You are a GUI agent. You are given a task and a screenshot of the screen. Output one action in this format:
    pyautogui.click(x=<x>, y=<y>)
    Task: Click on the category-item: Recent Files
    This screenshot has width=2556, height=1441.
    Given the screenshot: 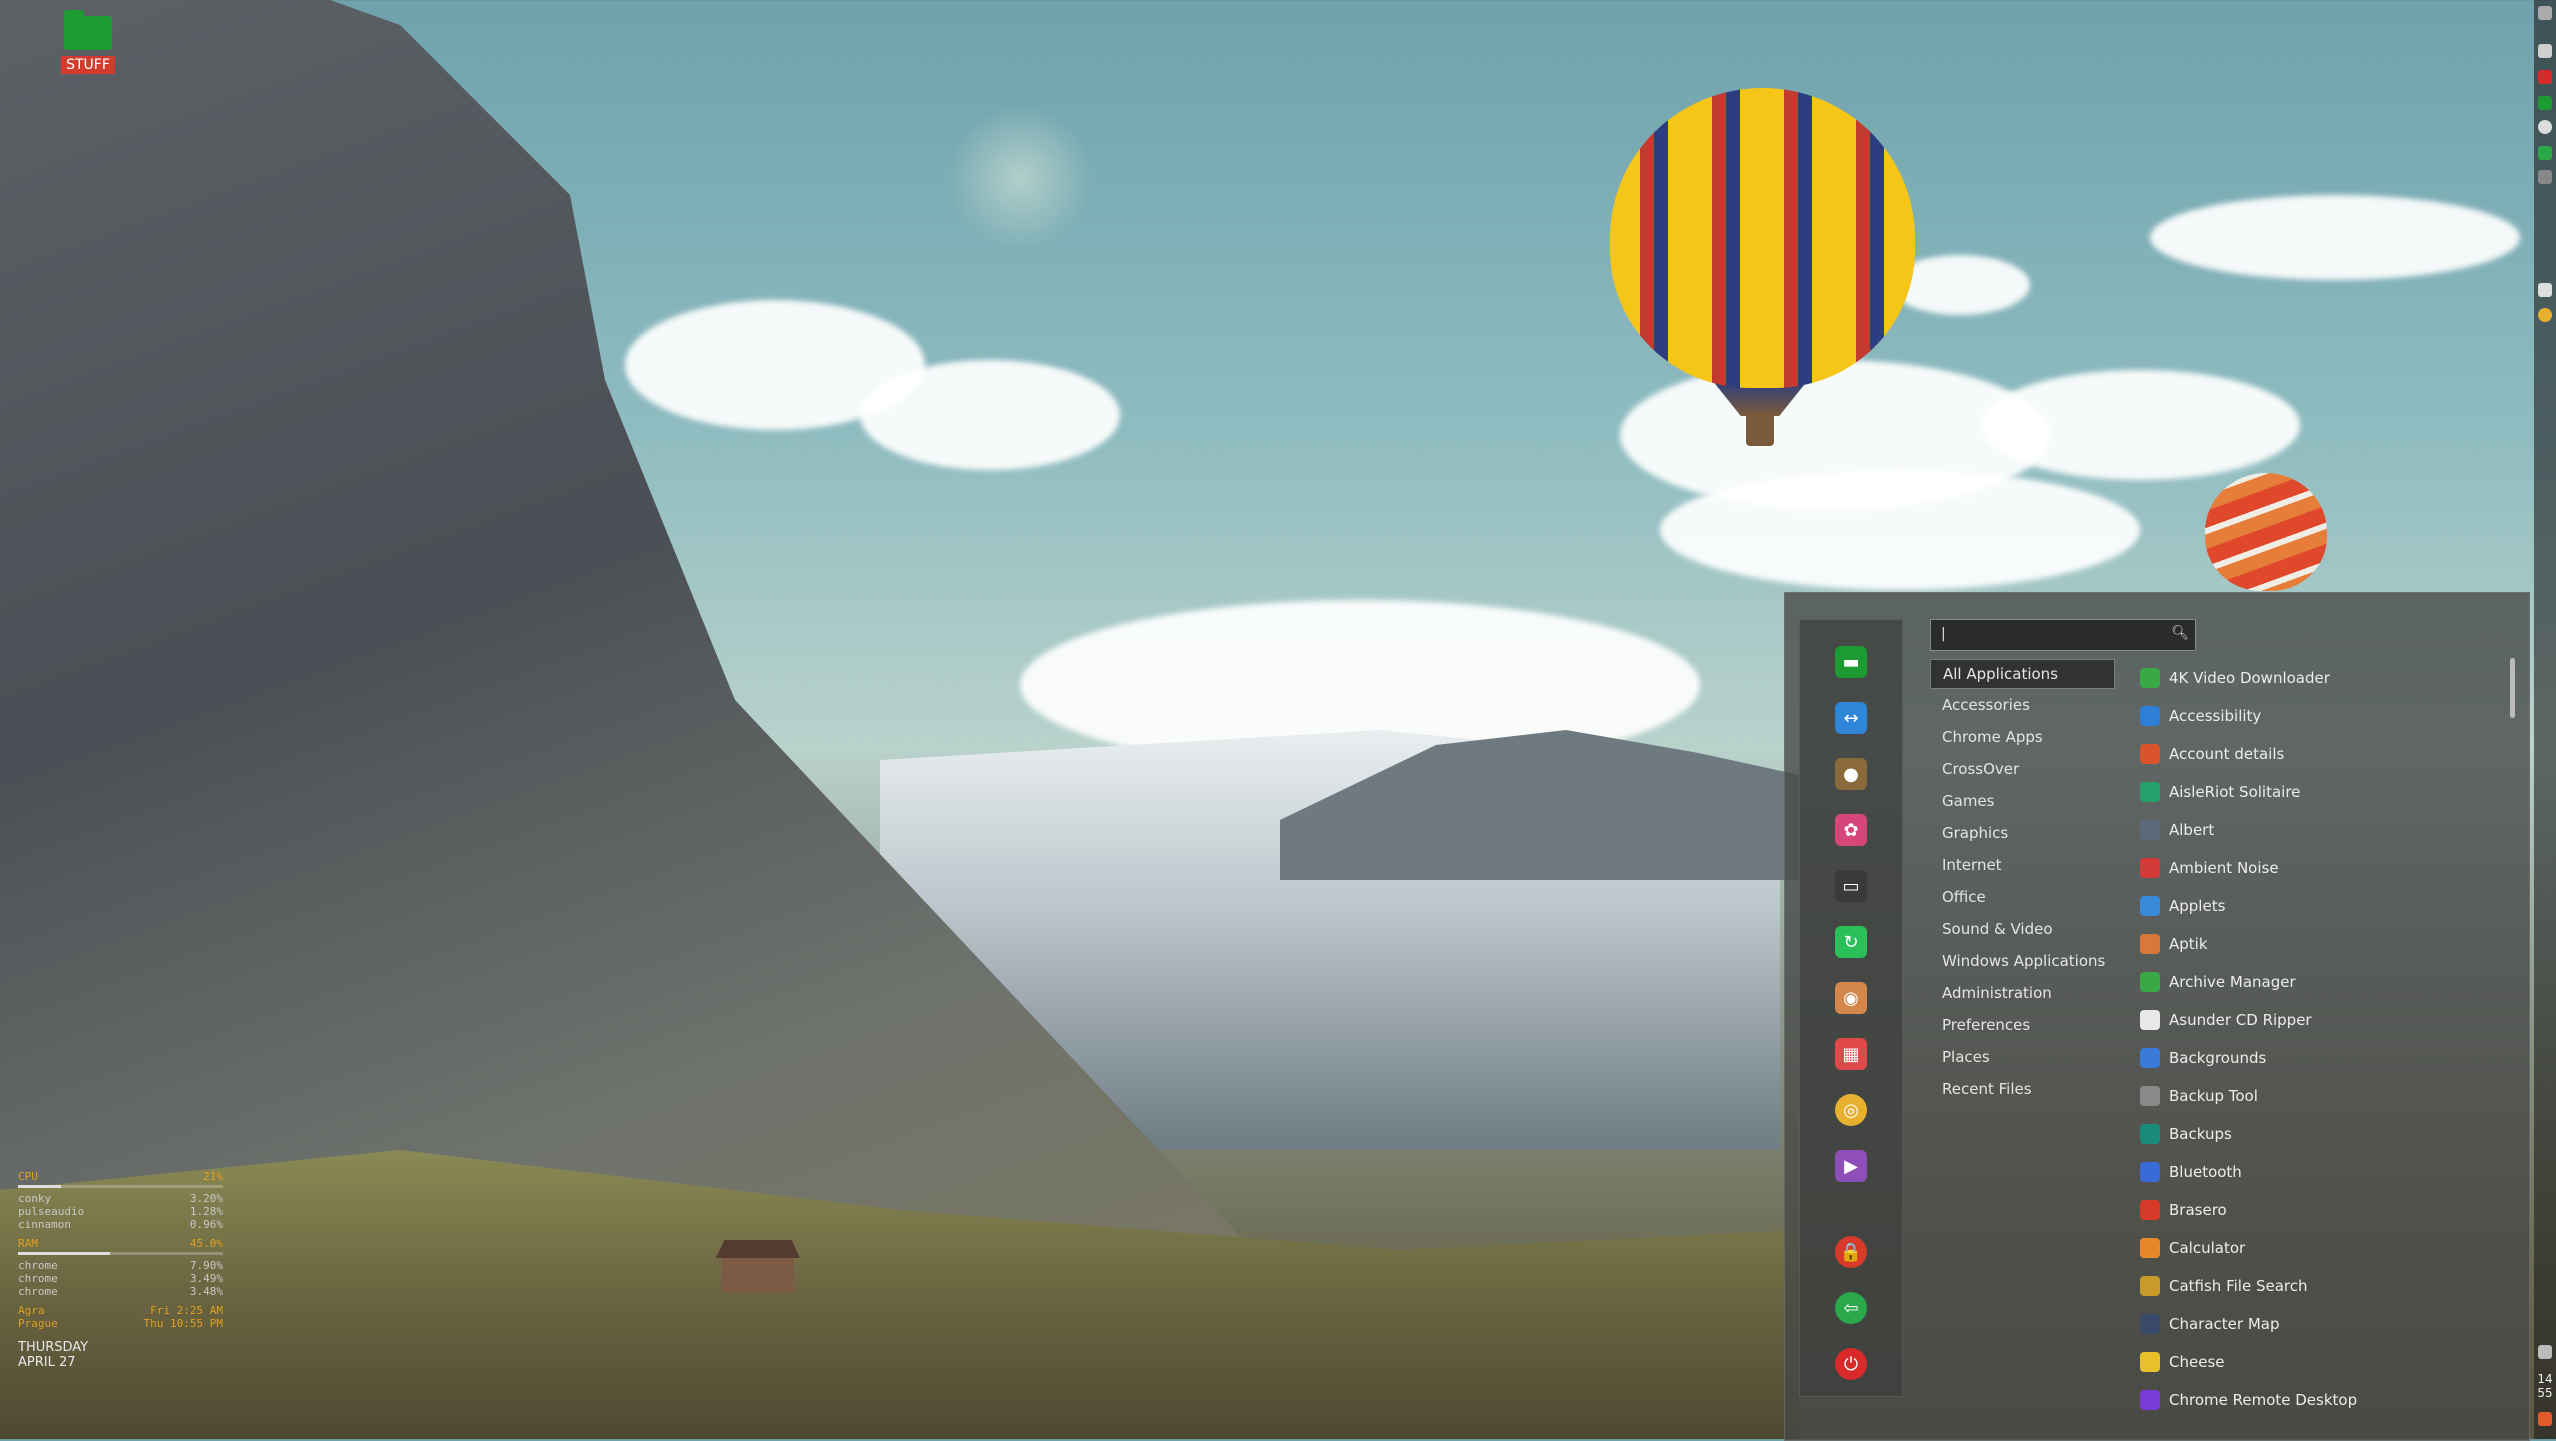 What is the action you would take?
    pyautogui.click(x=2022, y=1089)
    